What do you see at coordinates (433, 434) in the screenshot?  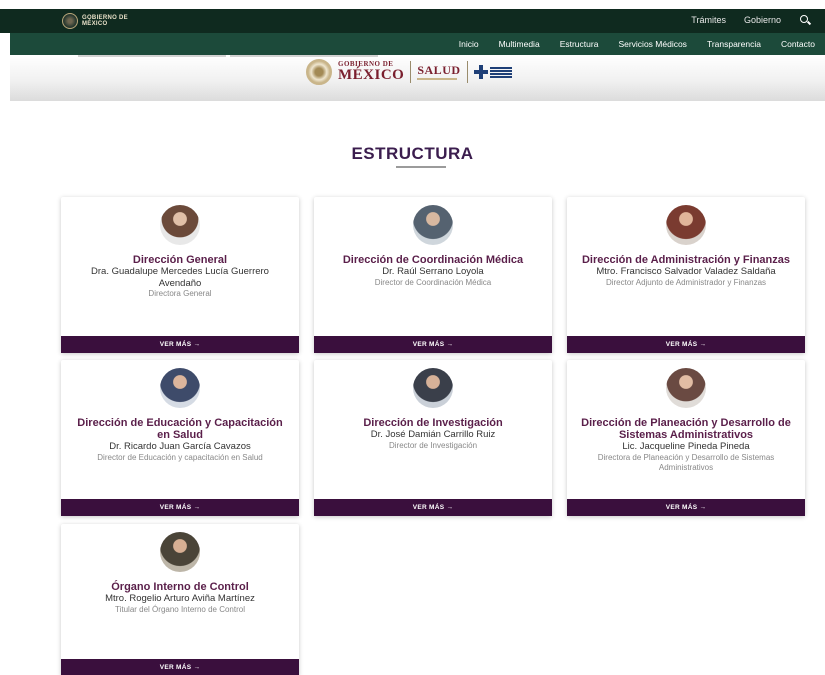 I see `card-name: Dr. José Damián Carrillo Ruiz` at bounding box center [433, 434].